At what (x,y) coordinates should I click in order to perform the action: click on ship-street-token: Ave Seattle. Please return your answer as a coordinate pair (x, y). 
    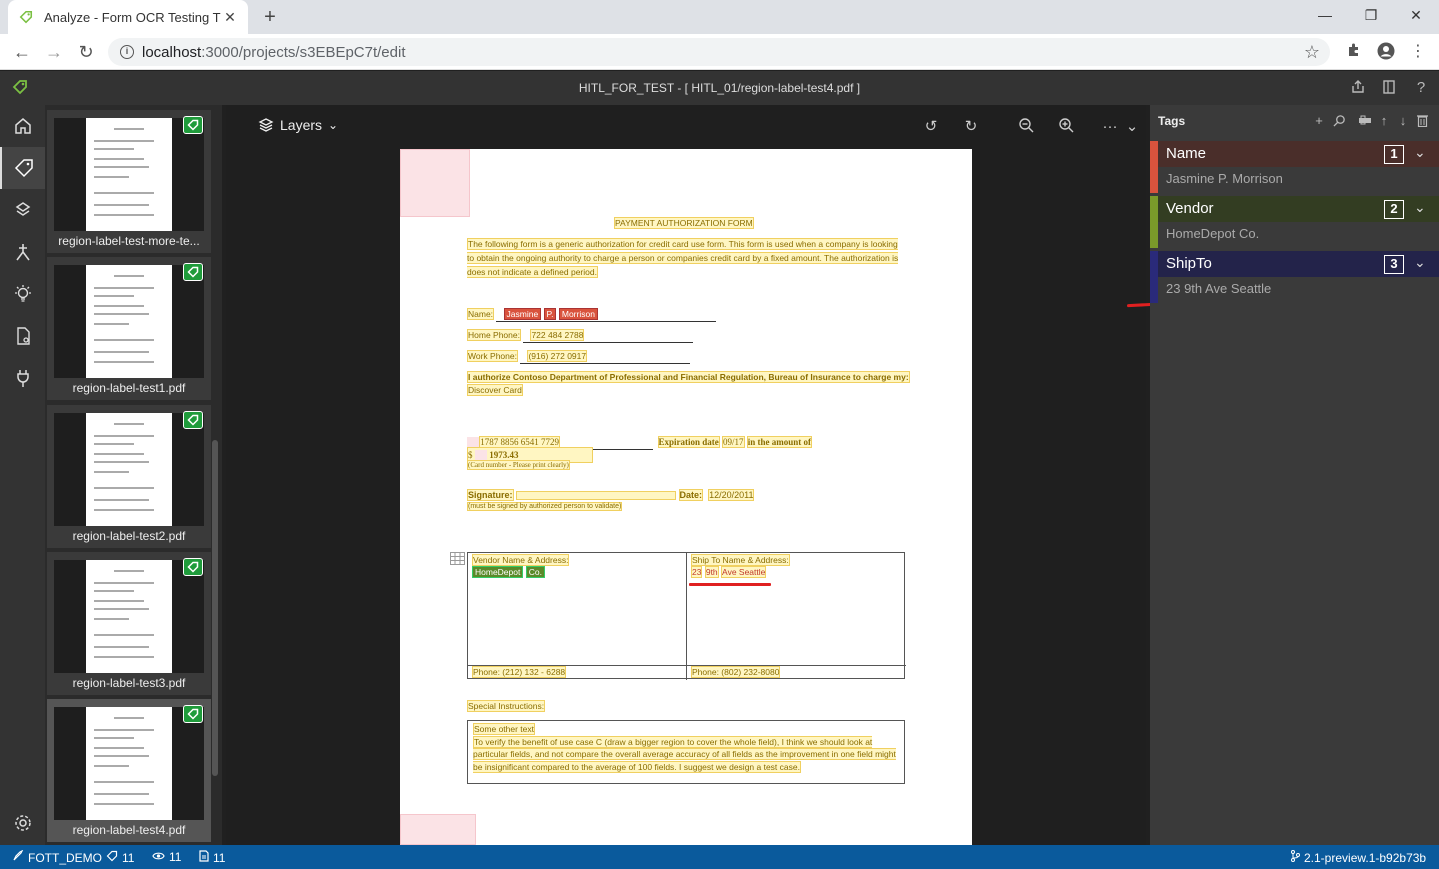
    Looking at the image, I should click on (744, 572).